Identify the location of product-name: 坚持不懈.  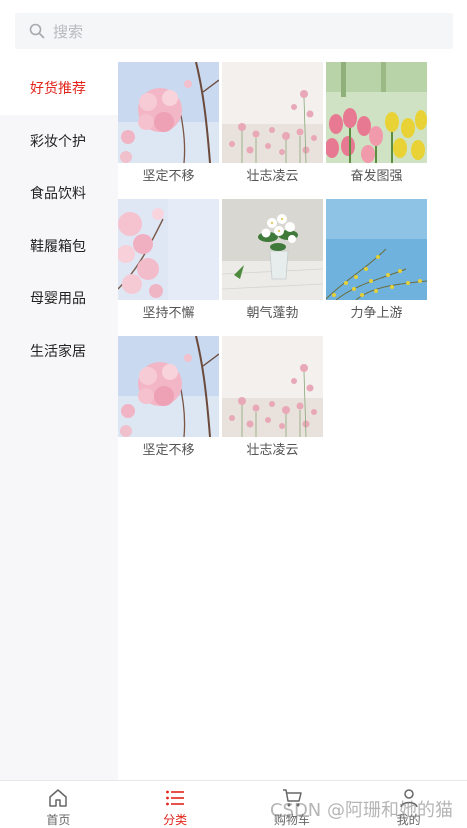
(168, 313).